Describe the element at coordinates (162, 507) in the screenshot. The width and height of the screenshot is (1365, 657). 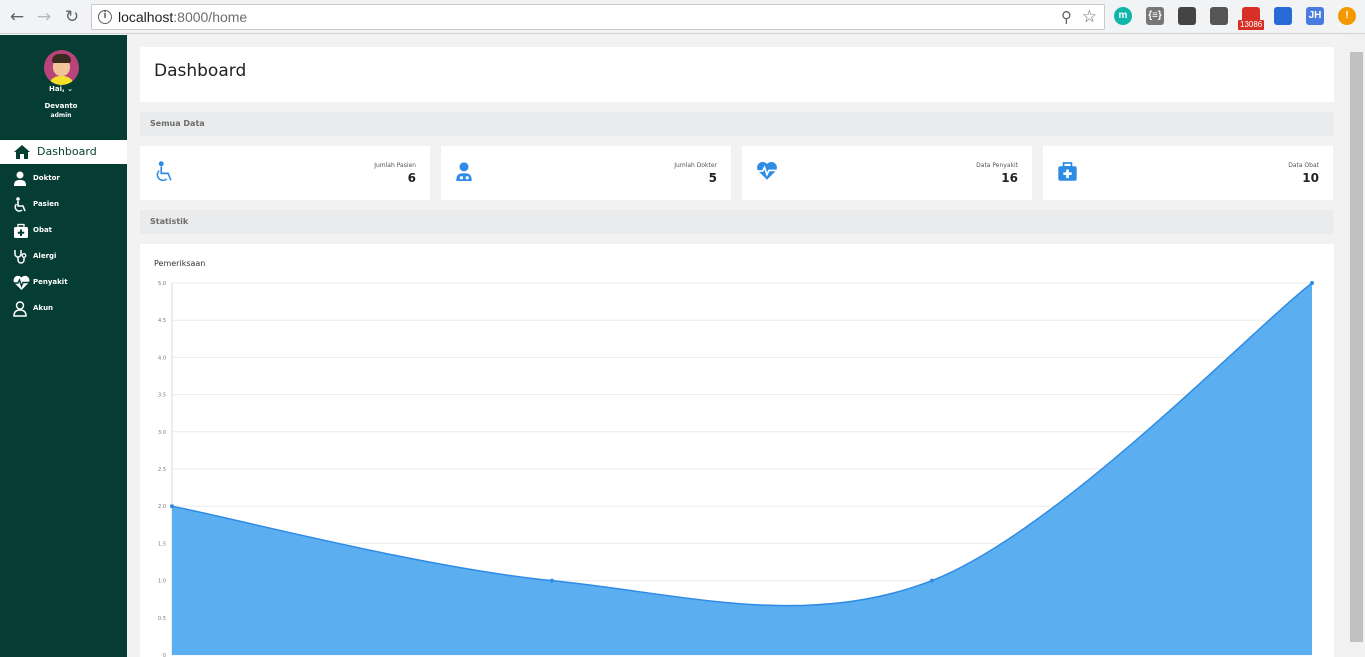
I see `y-tick-label: 2.0` at that location.